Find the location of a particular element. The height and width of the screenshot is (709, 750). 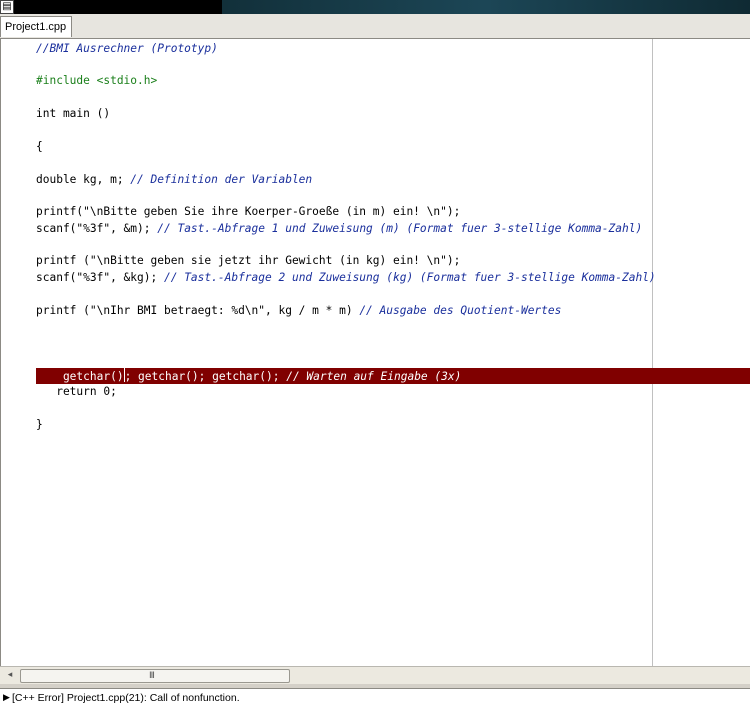

code-text: } is located at coordinates (39, 424).